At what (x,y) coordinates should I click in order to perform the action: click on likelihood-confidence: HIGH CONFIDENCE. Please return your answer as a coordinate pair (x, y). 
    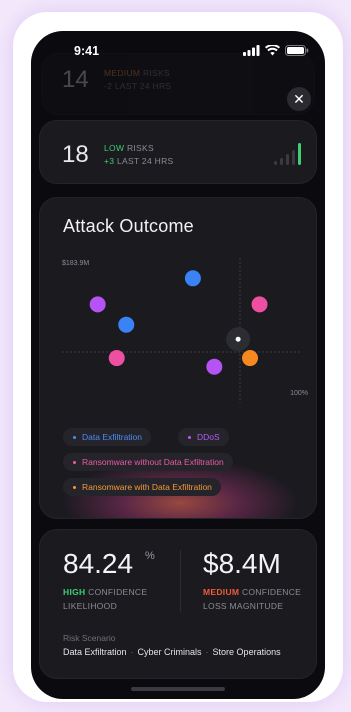
    Looking at the image, I should click on (105, 592).